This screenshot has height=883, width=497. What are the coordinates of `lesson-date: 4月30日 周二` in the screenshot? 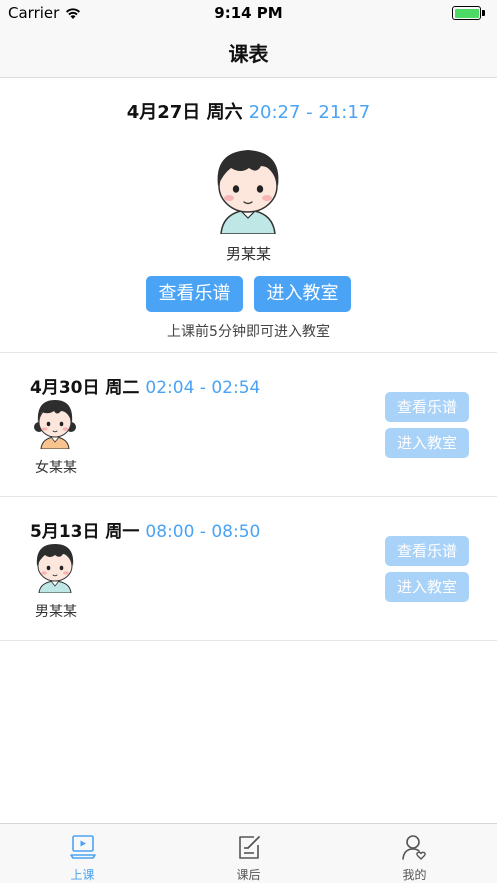 It's located at (85, 388).